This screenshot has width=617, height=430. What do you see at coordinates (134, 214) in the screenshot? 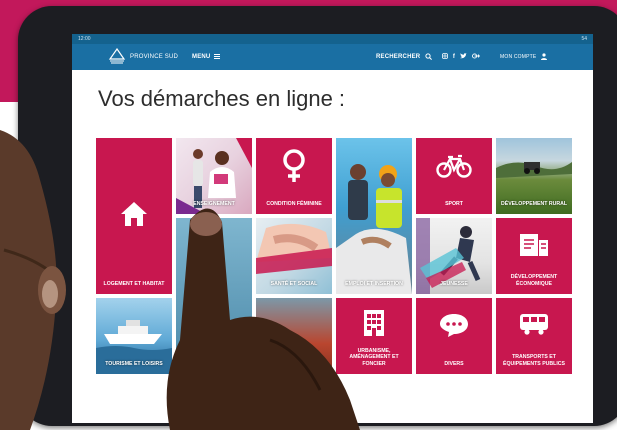
I see `house-icon` at bounding box center [134, 214].